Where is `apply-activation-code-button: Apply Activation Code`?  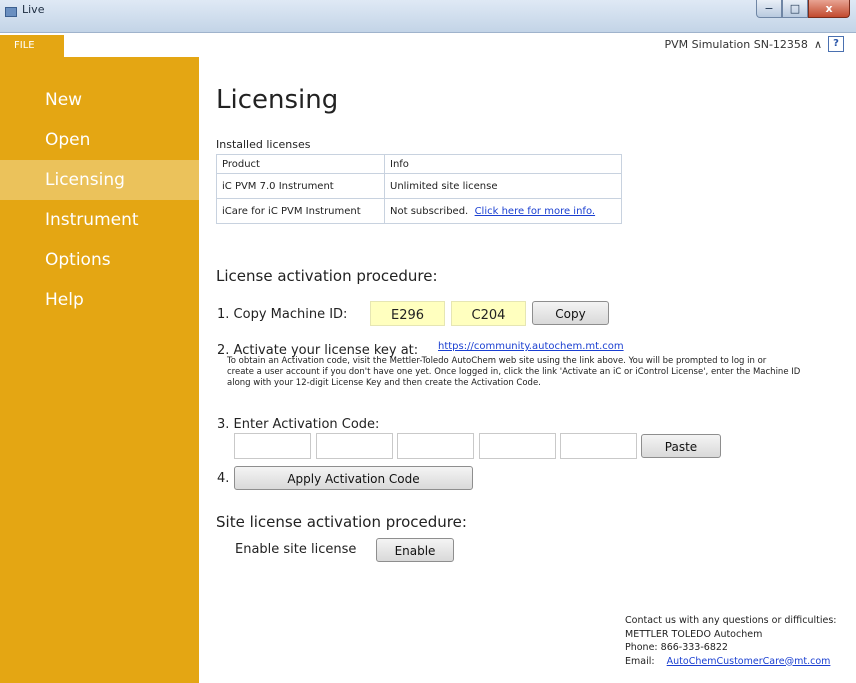 apply-activation-code-button: Apply Activation Code is located at coordinates (353, 478).